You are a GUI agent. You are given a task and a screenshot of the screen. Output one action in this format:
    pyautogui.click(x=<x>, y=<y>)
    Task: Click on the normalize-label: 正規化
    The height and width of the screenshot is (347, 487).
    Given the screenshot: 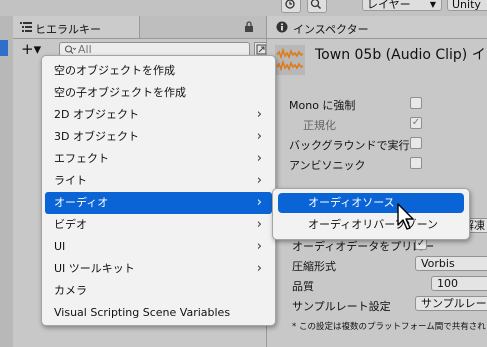 What is the action you would take?
    pyautogui.click(x=319, y=125)
    